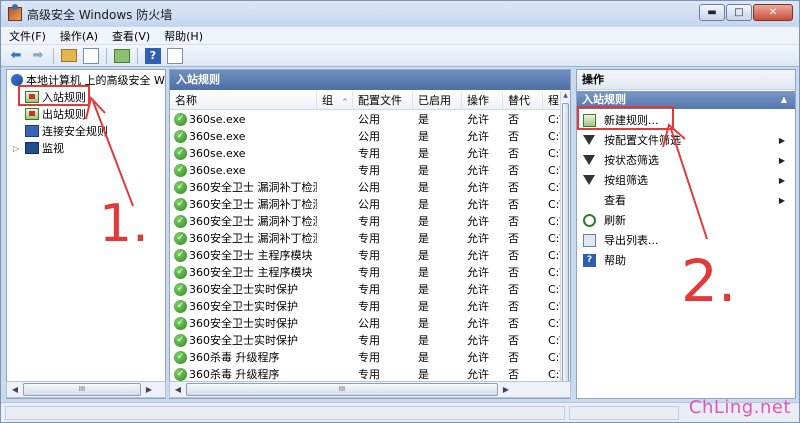 The image size is (800, 423). I want to click on action-refresh: 刷新, so click(686, 220).